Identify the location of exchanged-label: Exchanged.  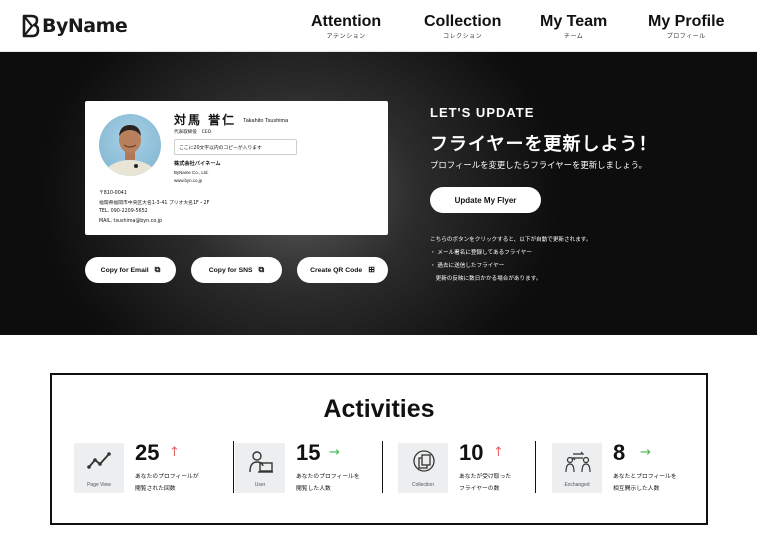
(577, 485).